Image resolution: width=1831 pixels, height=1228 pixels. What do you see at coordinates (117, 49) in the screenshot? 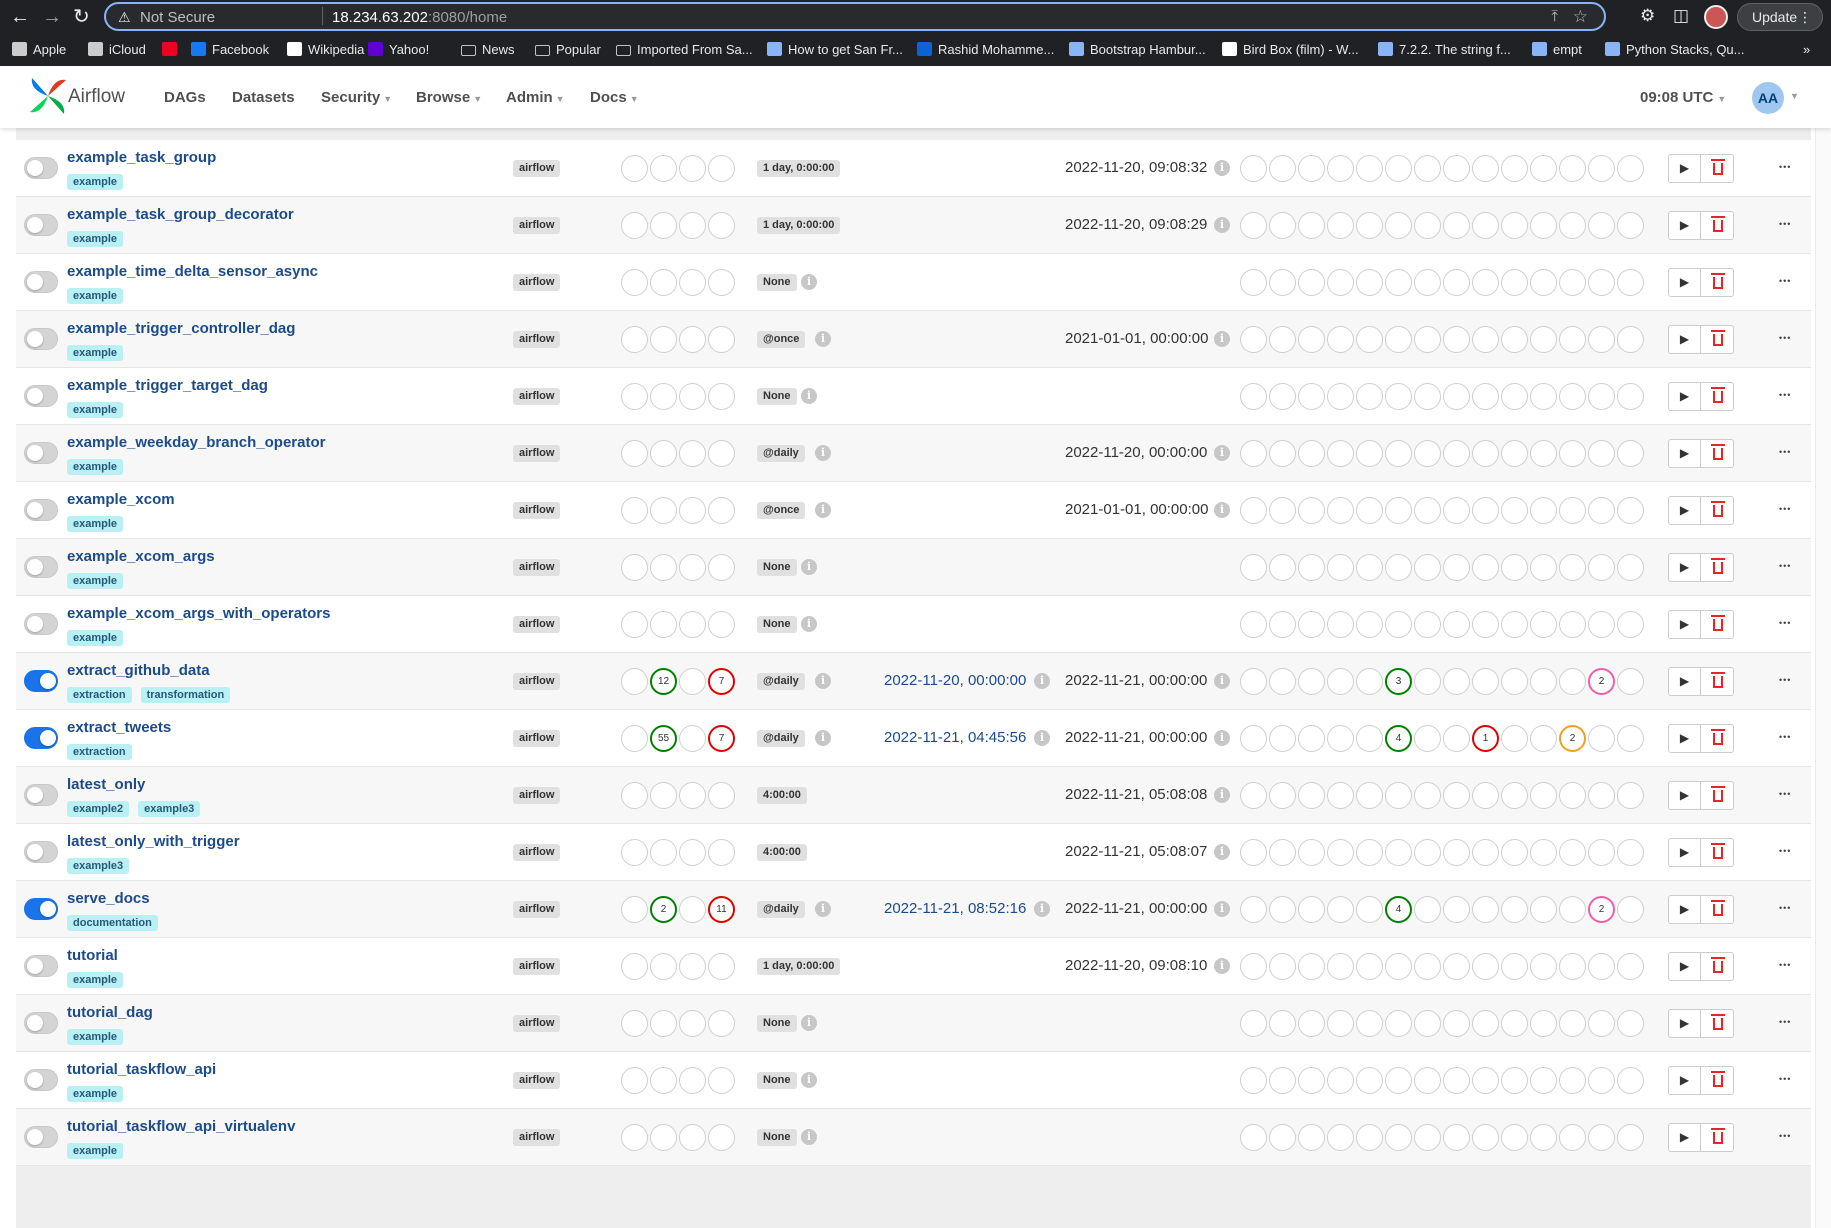
I see `bookmark-item: iCloud` at bounding box center [117, 49].